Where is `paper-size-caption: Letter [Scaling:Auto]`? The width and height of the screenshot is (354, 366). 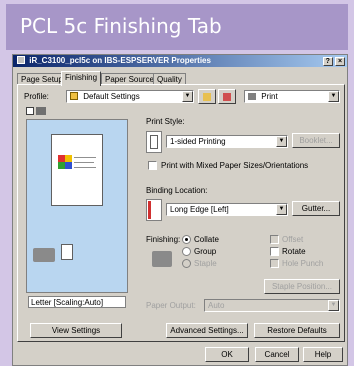 paper-size-caption: Letter [Scaling:Auto] is located at coordinates (77, 302).